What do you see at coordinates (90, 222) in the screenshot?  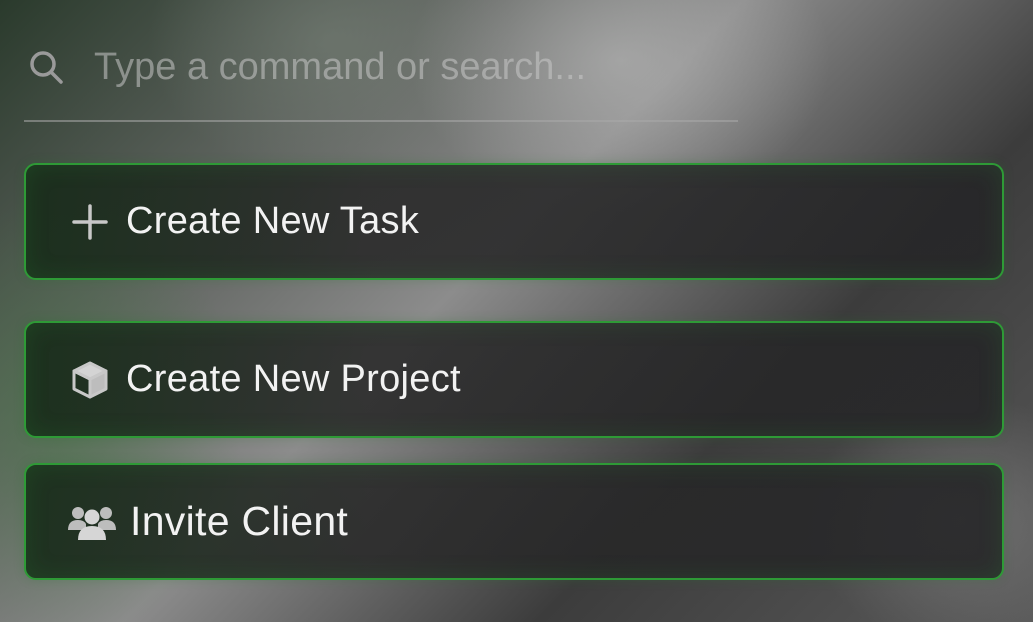 I see `plus-icon` at bounding box center [90, 222].